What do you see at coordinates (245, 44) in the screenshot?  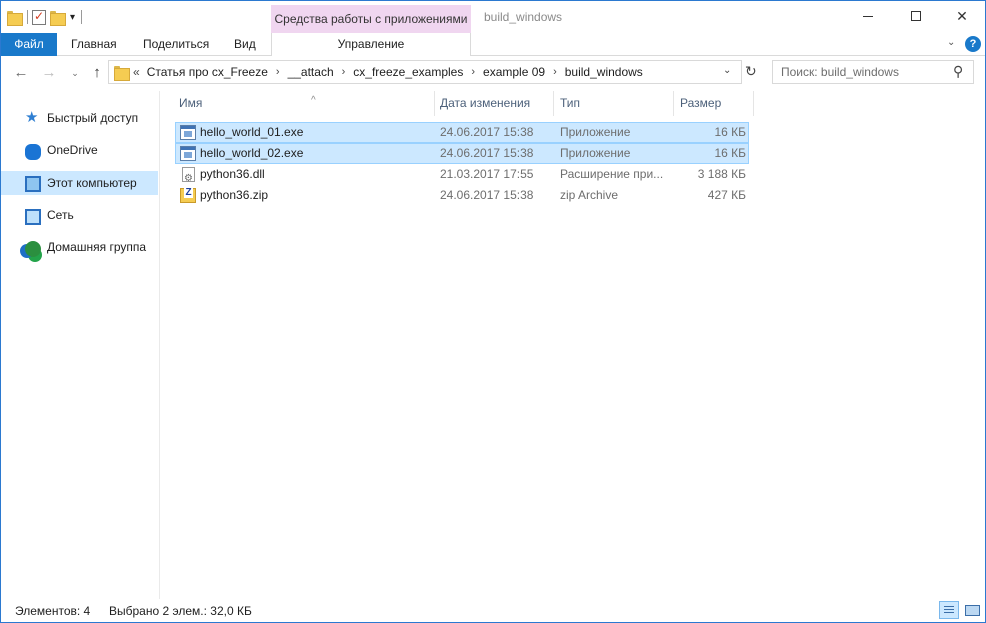 I see `tab-view: Вид` at bounding box center [245, 44].